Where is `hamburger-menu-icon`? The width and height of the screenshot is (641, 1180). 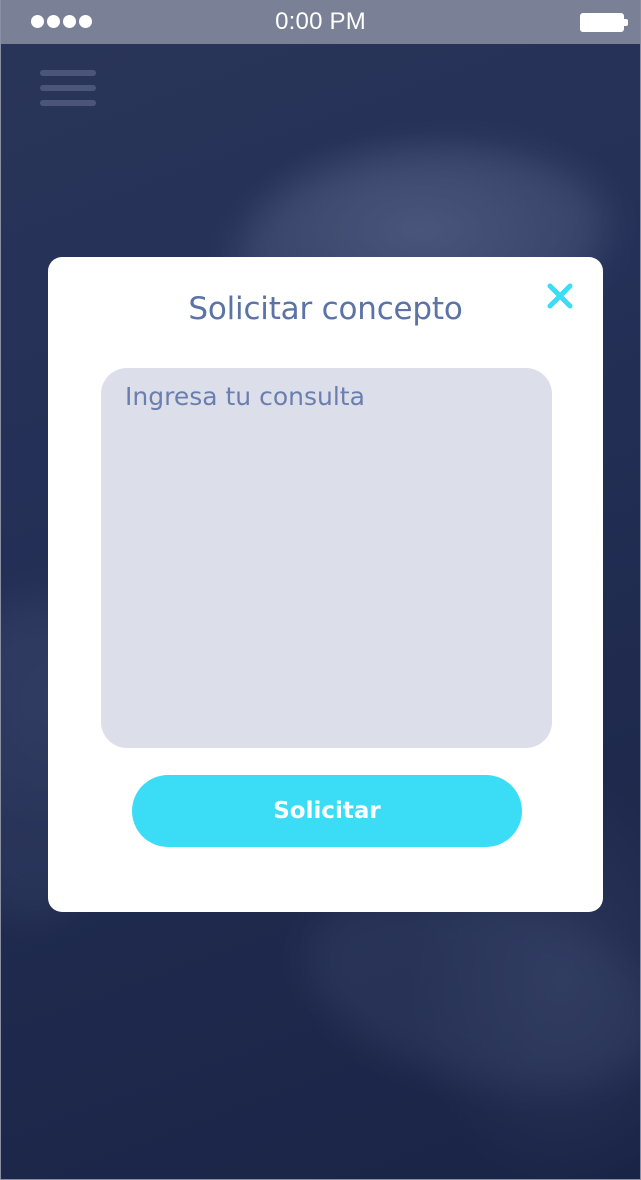 hamburger-menu-icon is located at coordinates (68, 89).